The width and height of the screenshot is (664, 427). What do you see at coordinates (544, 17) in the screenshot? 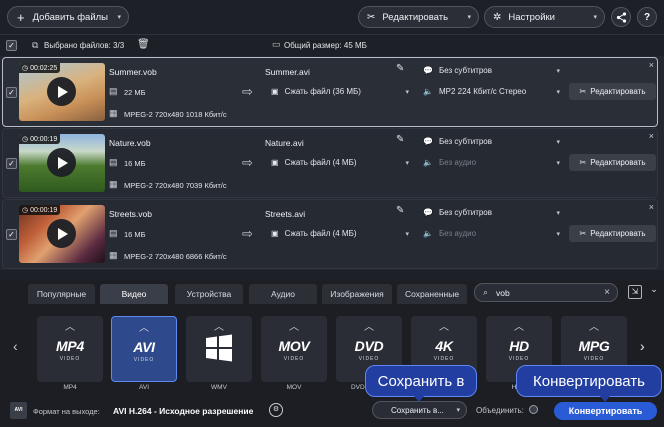
I see `settings-button: ✲ Настройки ▾` at bounding box center [544, 17].